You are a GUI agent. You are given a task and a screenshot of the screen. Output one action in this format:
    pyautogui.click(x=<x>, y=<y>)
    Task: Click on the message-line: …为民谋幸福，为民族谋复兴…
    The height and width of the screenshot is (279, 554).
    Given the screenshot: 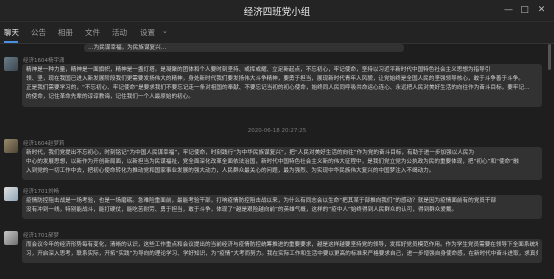 What is the action you would take?
    pyautogui.click(x=127, y=48)
    